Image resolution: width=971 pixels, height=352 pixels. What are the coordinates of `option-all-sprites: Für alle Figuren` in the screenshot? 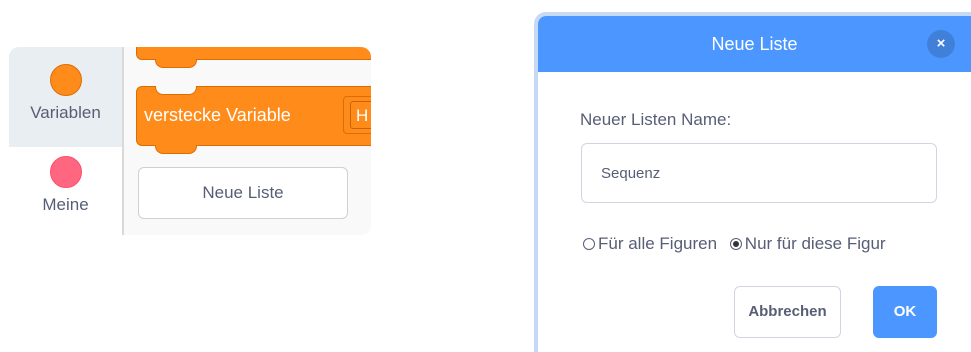 It's located at (650, 243).